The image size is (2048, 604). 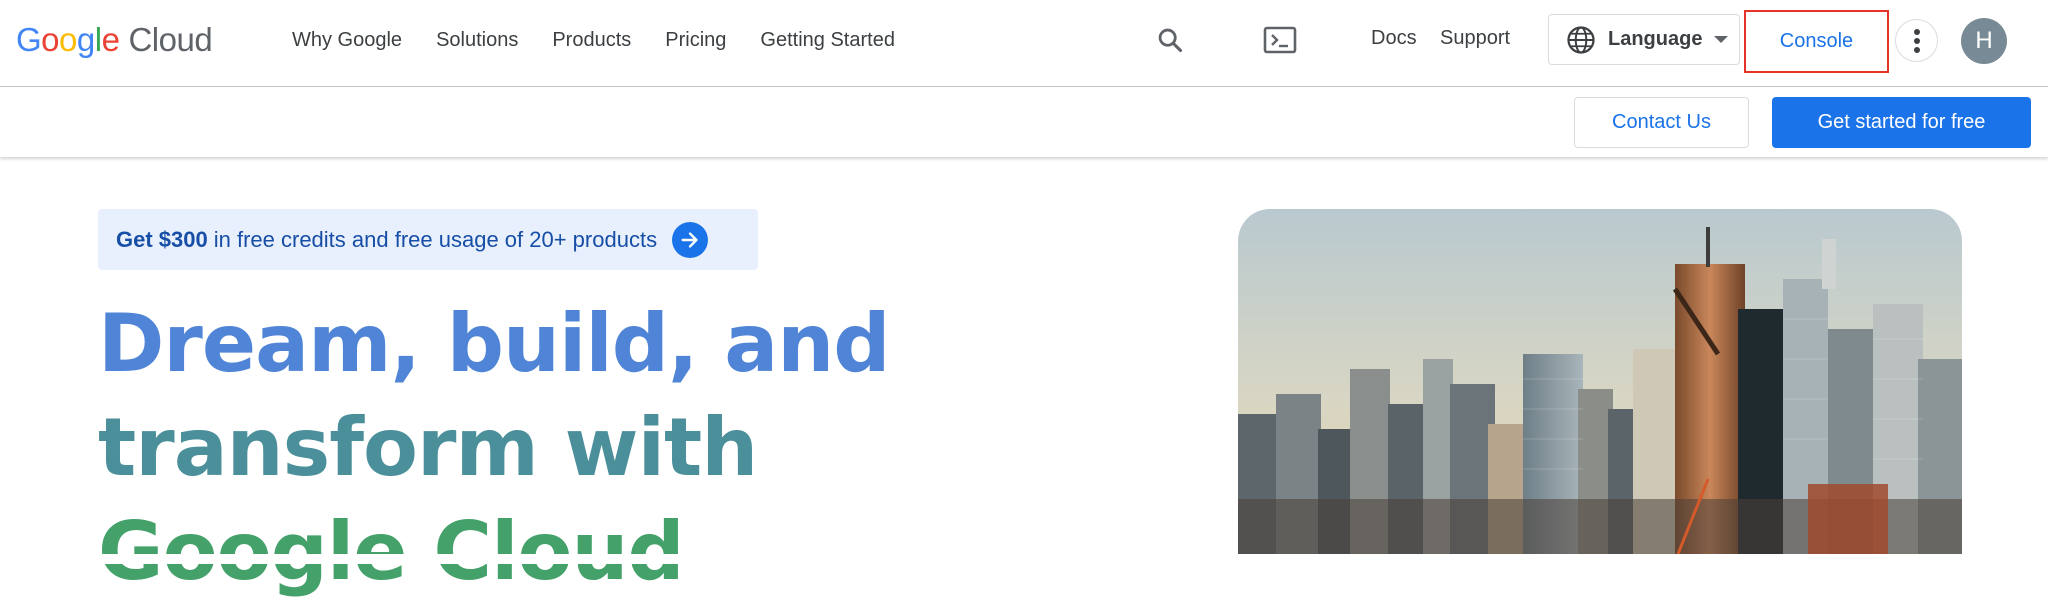 What do you see at coordinates (1721, 39) in the screenshot?
I see `chevron-down-icon` at bounding box center [1721, 39].